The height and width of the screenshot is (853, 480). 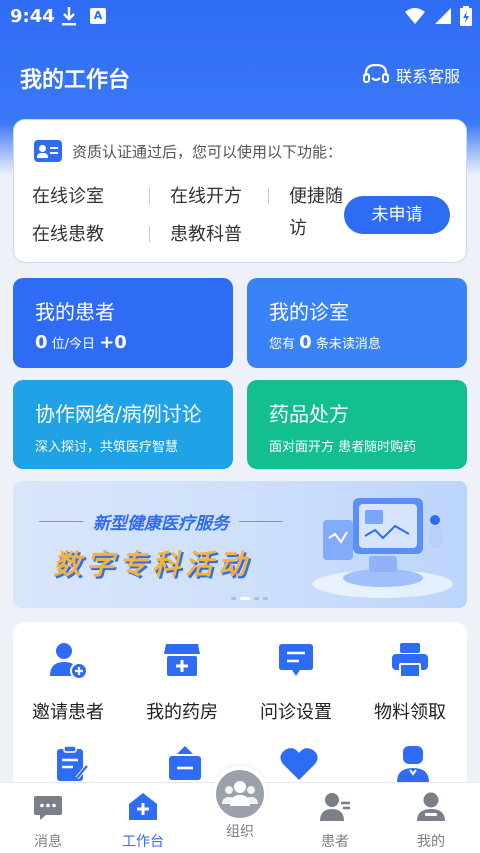 What do you see at coordinates (431, 842) in the screenshot?
I see `nav-profile-label: 我的` at bounding box center [431, 842].